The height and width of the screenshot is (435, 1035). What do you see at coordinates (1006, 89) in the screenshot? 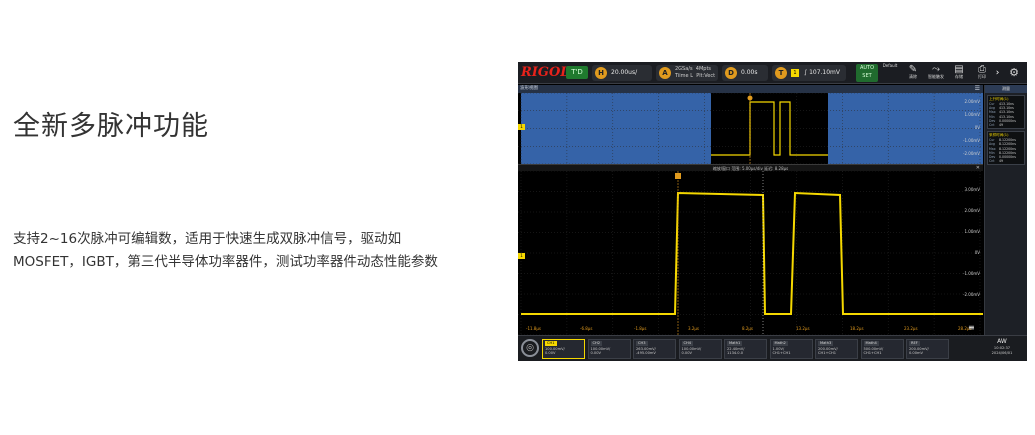
I see `panel-header: 测量` at bounding box center [1006, 89].